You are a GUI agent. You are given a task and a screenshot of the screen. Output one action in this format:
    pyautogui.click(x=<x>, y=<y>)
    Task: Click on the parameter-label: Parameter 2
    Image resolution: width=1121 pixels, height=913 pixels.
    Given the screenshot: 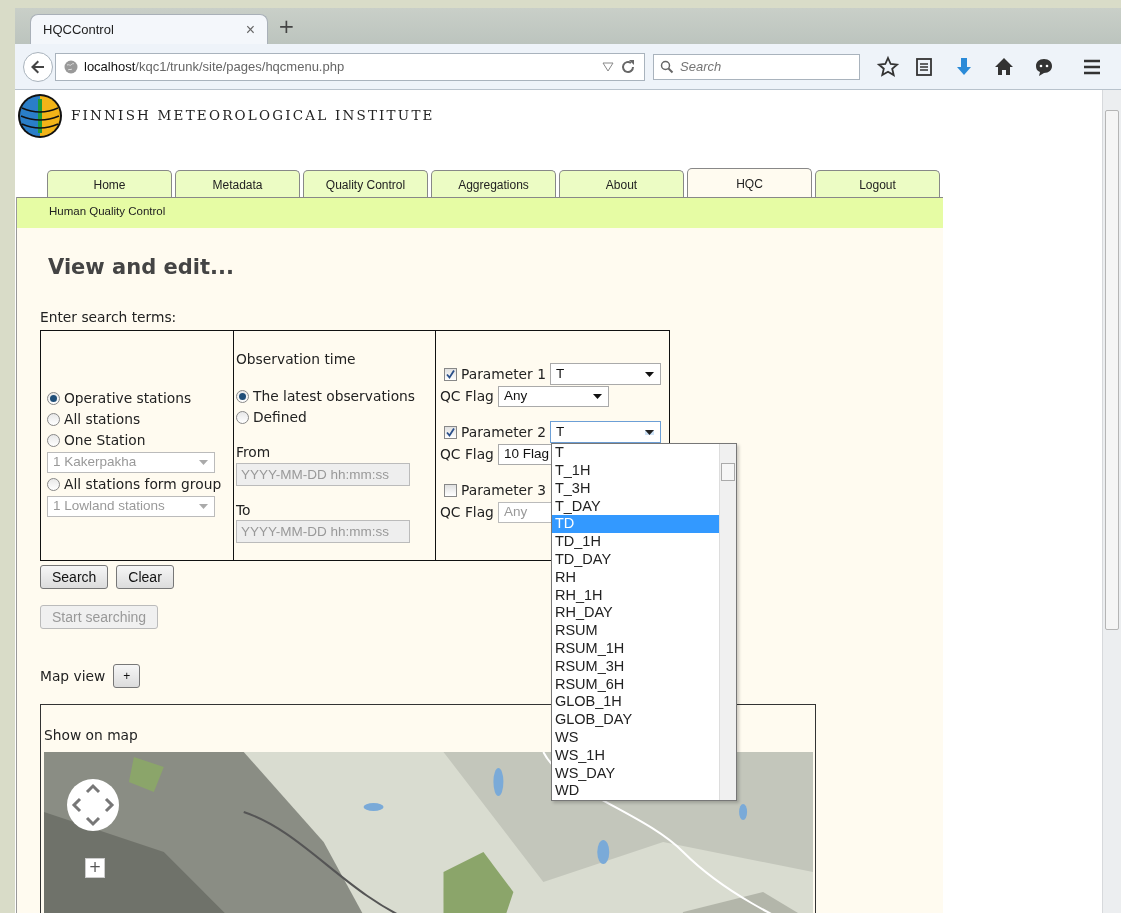 What is the action you would take?
    pyautogui.click(x=503, y=432)
    